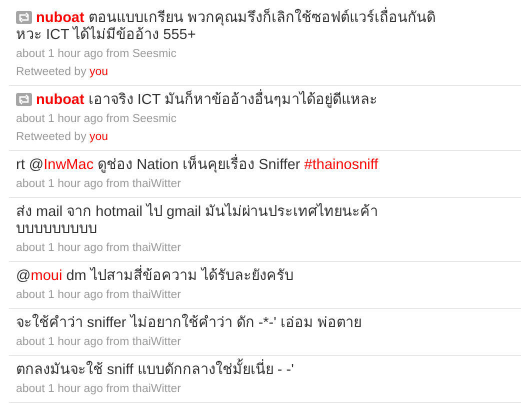  What do you see at coordinates (69, 165) in the screenshot?
I see `tweet-link: InwMac` at bounding box center [69, 165].